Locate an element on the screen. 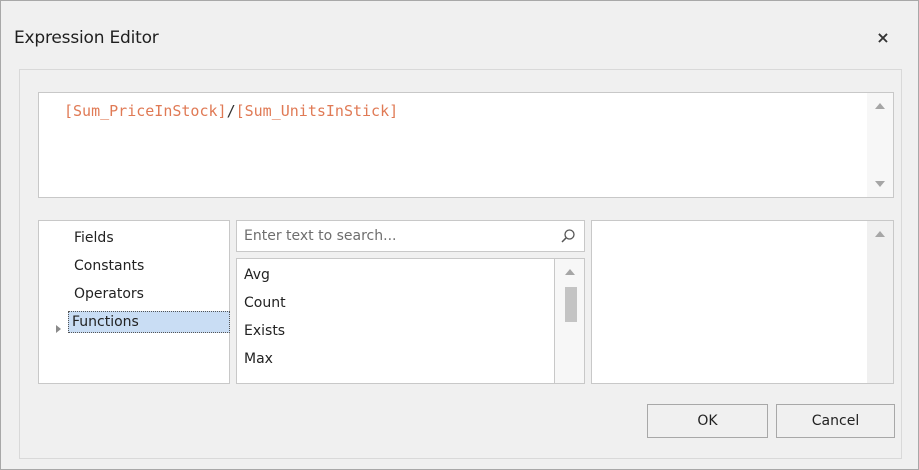 Image resolution: width=919 pixels, height=470 pixels. search-icon is located at coordinates (568, 236).